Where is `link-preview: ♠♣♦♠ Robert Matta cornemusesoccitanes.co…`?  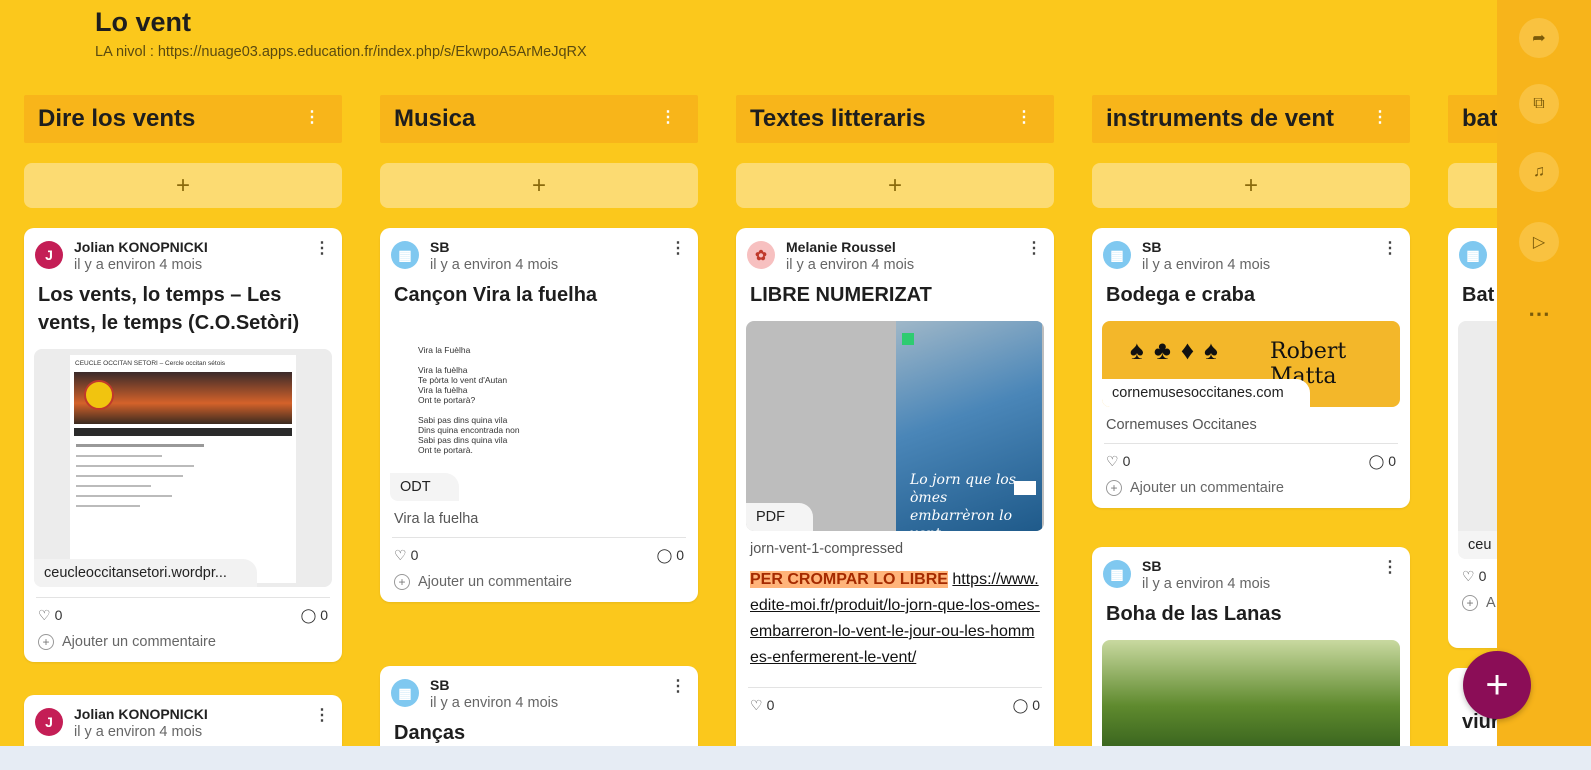 link-preview: ♠♣♦♠ Robert Matta cornemusesoccitanes.co… is located at coordinates (1251, 364).